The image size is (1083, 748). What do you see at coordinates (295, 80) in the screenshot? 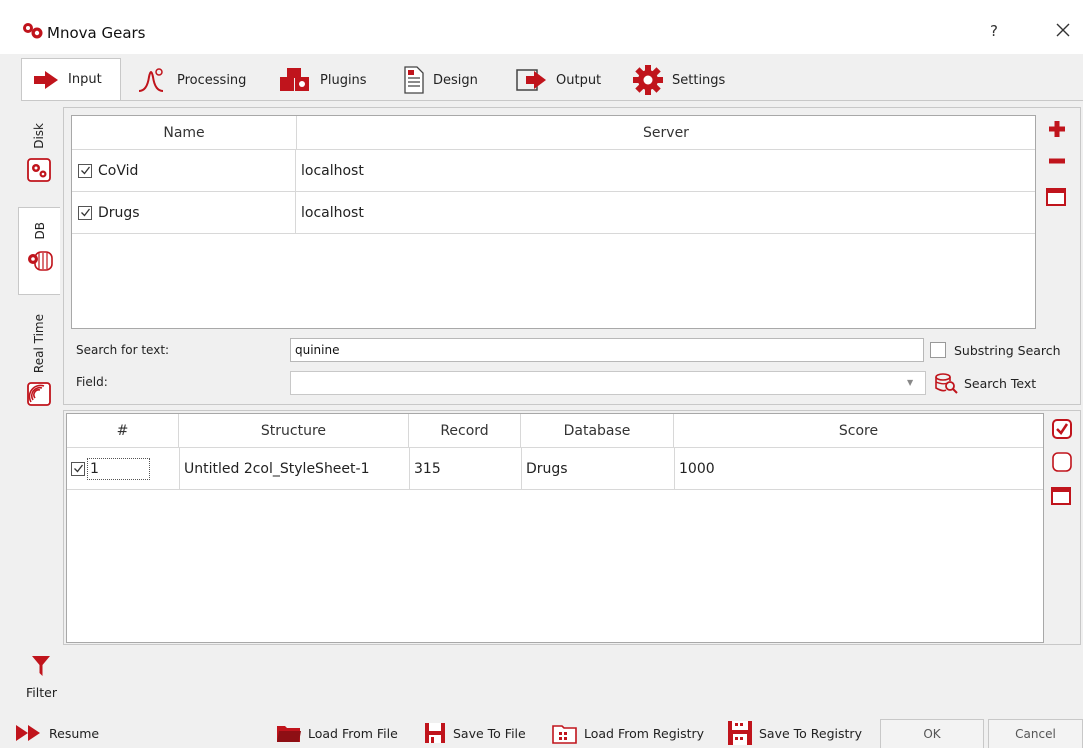
I see `blocks-icon` at bounding box center [295, 80].